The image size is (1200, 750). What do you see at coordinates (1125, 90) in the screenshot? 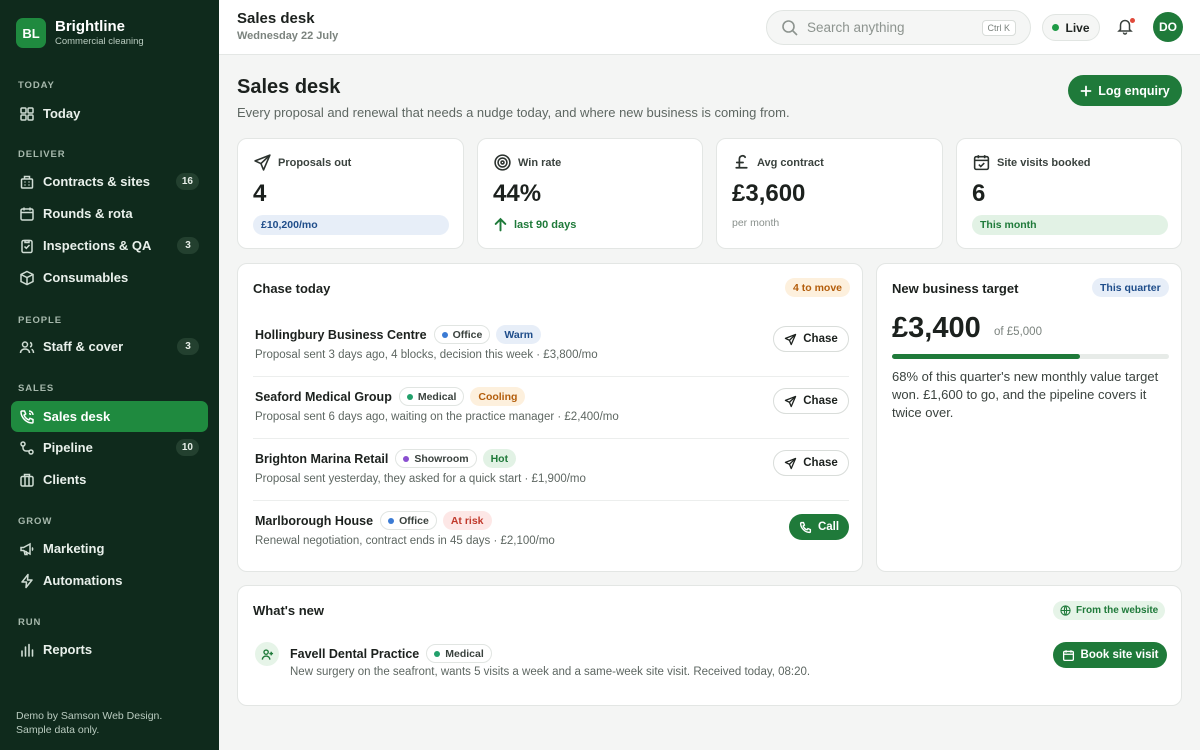
I see `log-enquiry-button: Log enquiry` at bounding box center [1125, 90].